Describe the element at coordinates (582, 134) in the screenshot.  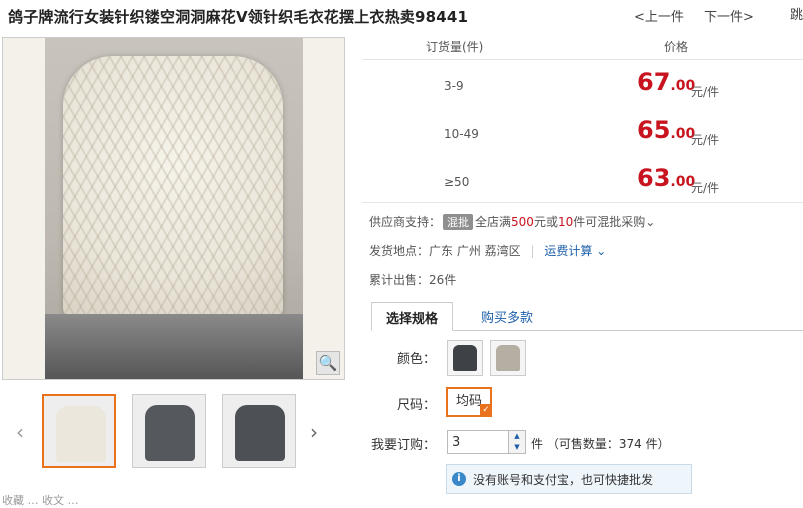
I see `price-row: 10-49 65.00 元/件` at that location.